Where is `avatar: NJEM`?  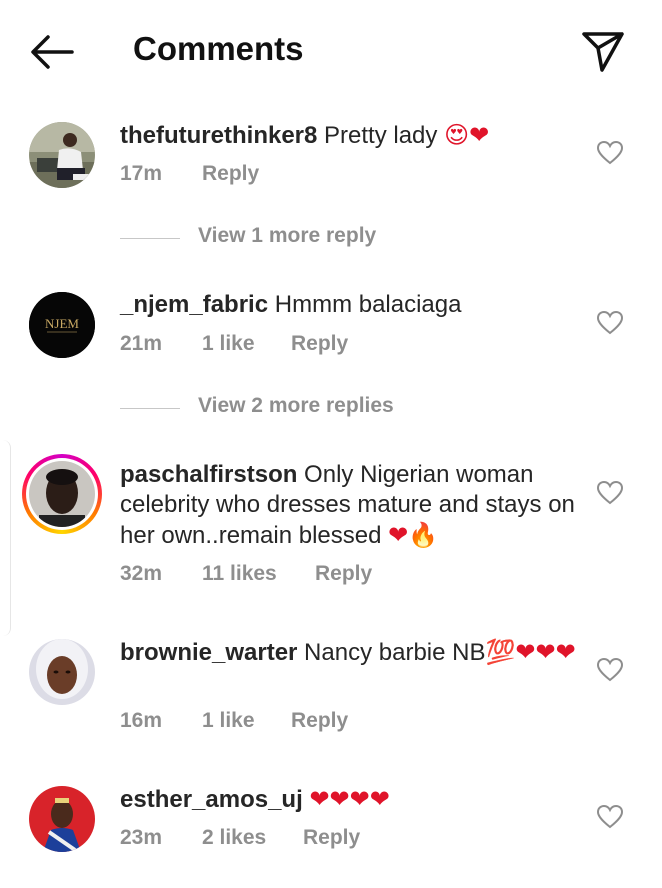
avatar: NJEM is located at coordinates (62, 325).